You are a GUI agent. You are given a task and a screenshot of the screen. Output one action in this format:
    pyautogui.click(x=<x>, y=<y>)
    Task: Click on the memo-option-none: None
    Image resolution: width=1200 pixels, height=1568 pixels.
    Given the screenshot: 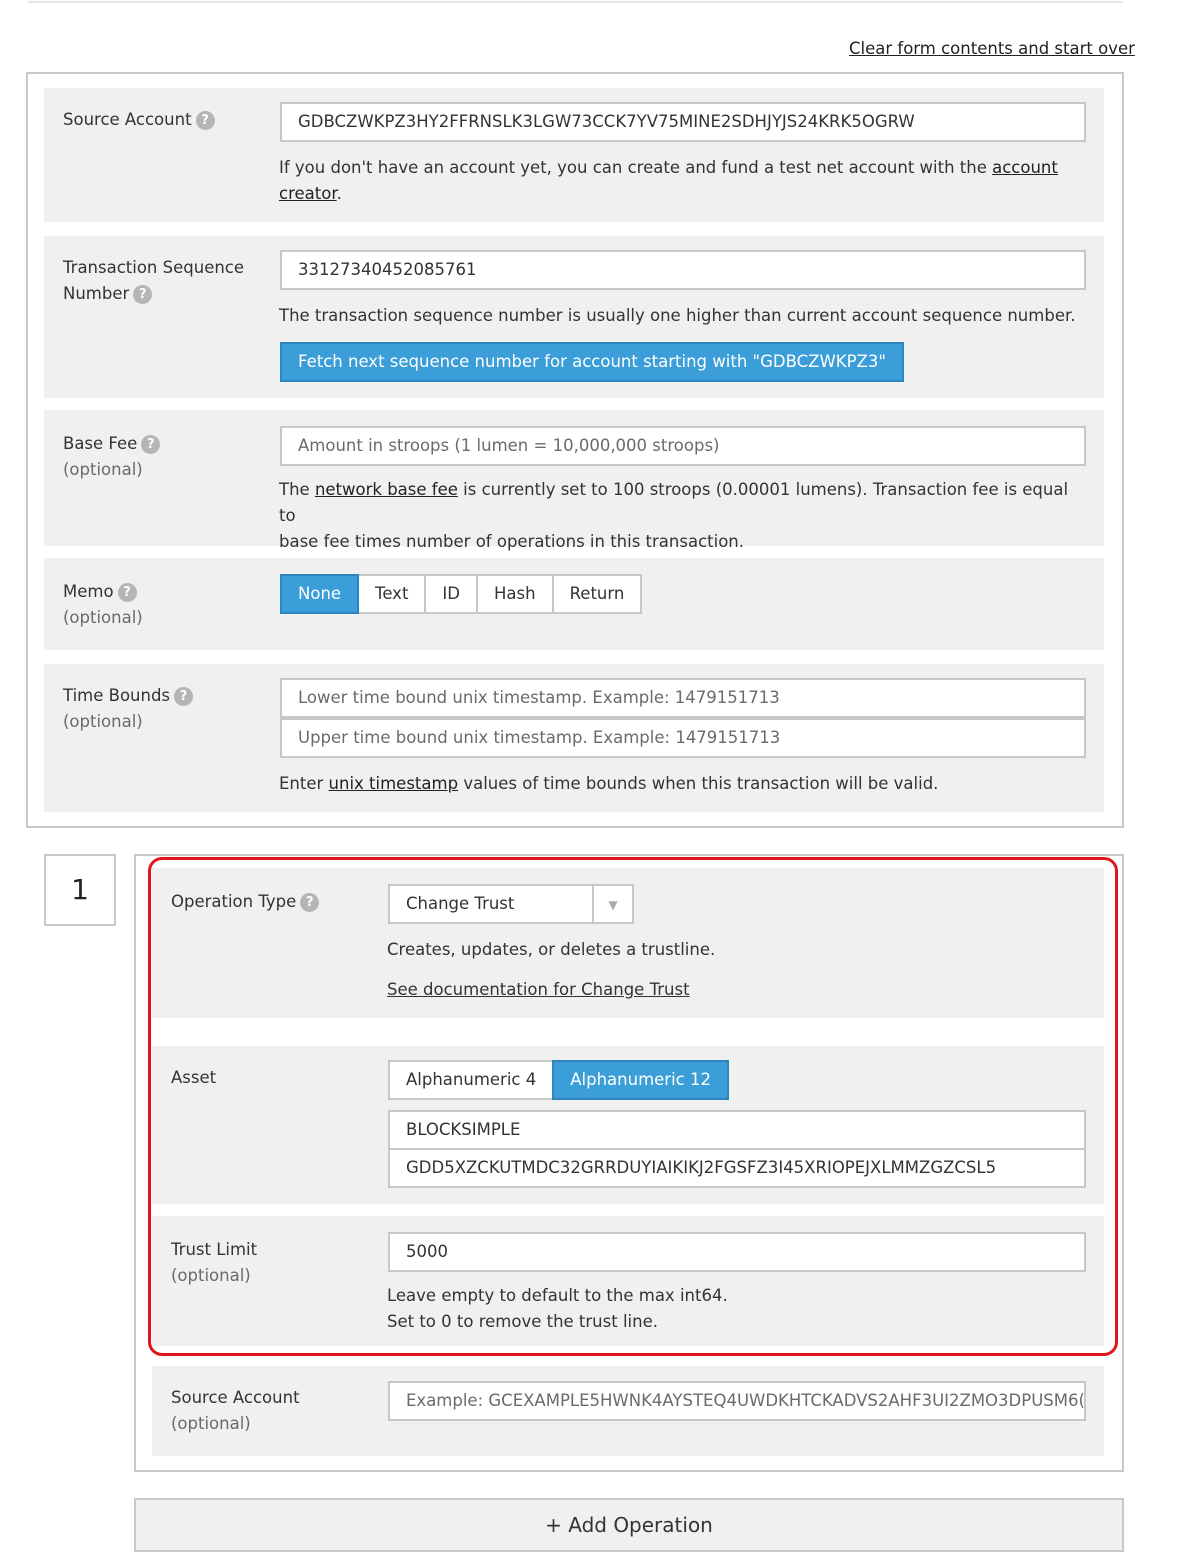 What is the action you would take?
    pyautogui.click(x=320, y=594)
    